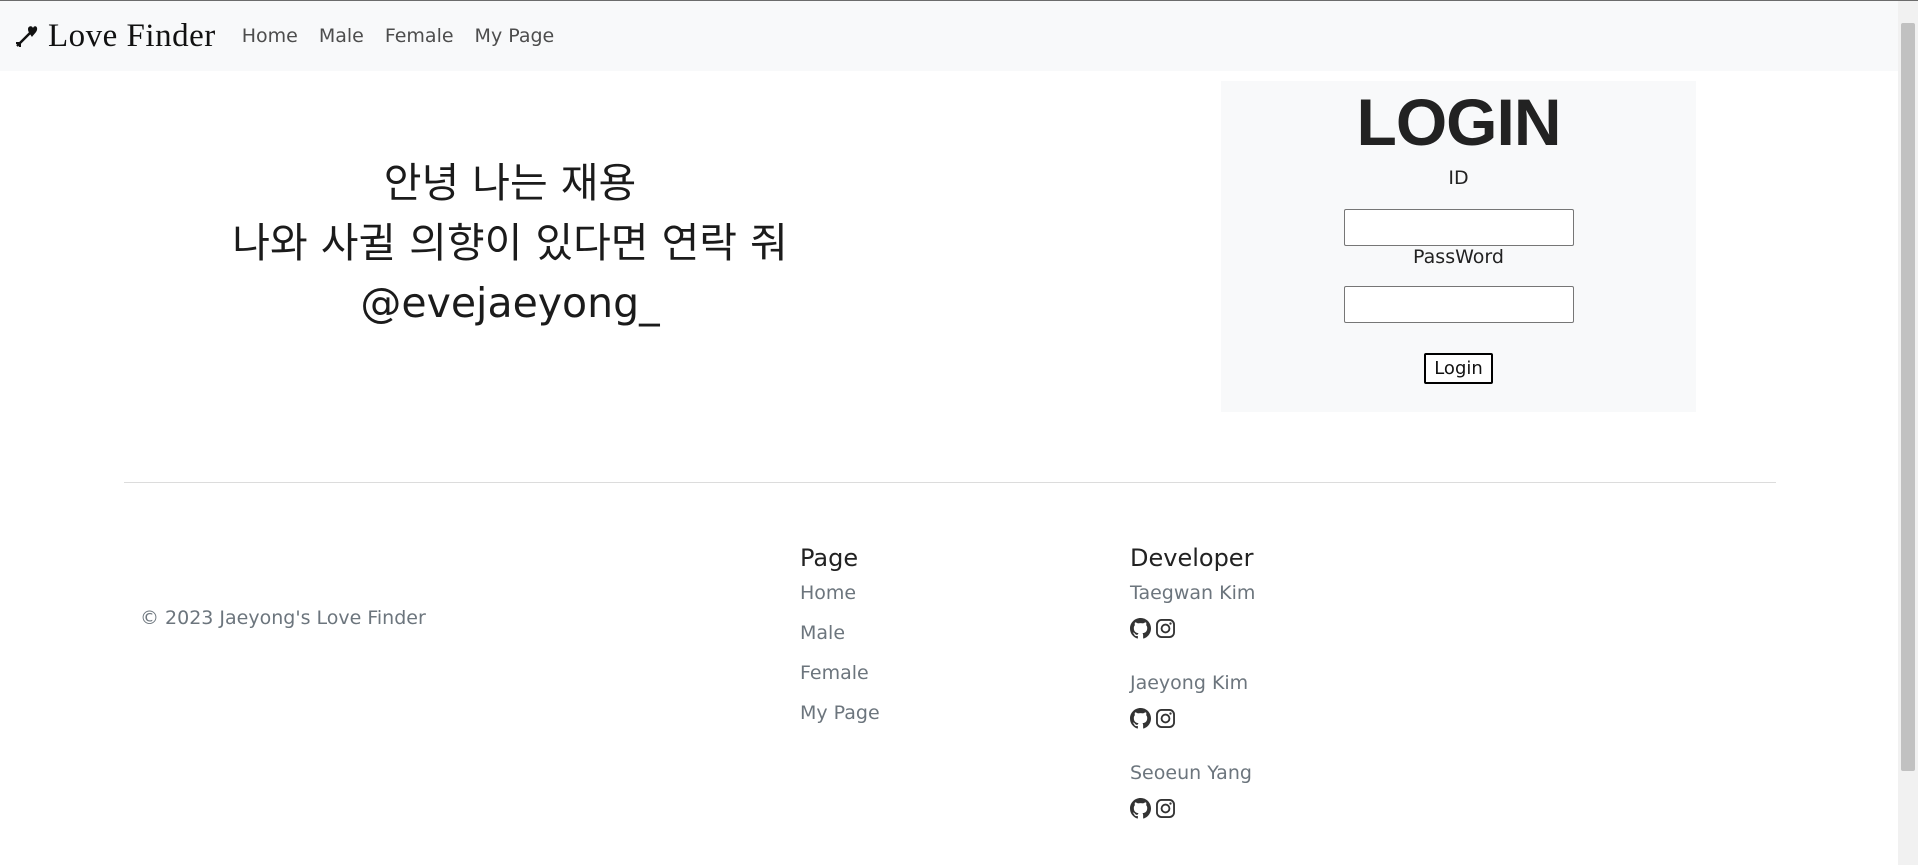 This screenshot has width=1918, height=865. I want to click on nav-mypage-link: My Page, so click(515, 36).